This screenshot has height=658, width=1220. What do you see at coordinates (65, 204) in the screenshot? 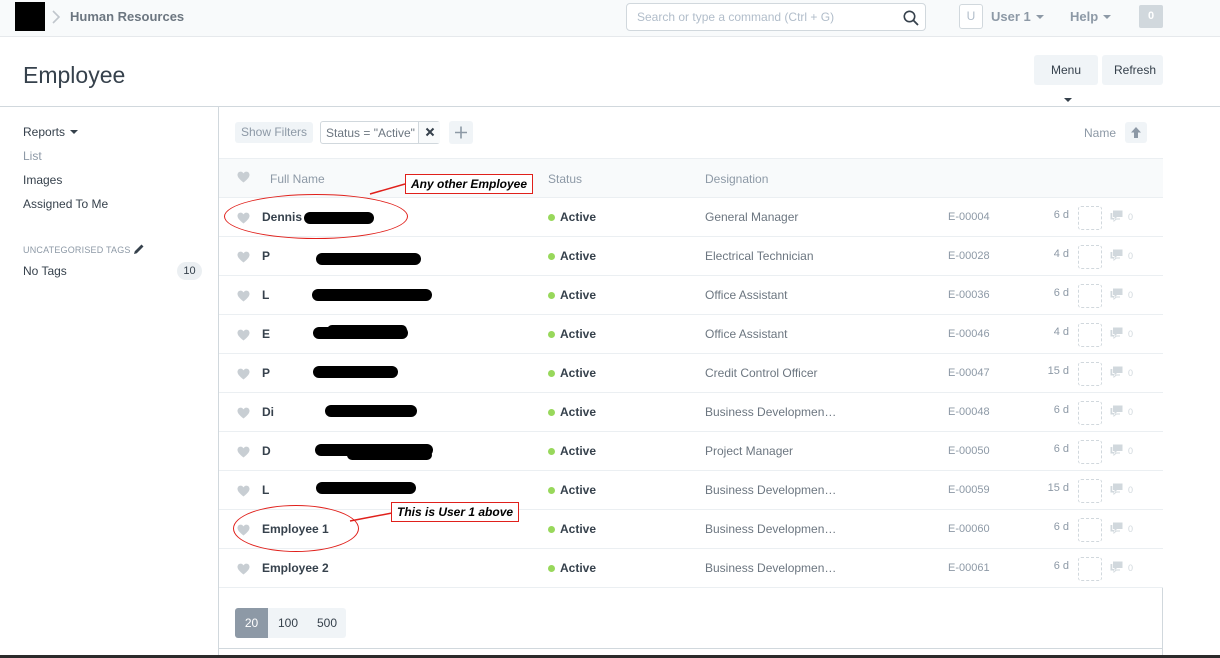
I see `sidebar-item-assigned-to-me: Assigned To Me` at bounding box center [65, 204].